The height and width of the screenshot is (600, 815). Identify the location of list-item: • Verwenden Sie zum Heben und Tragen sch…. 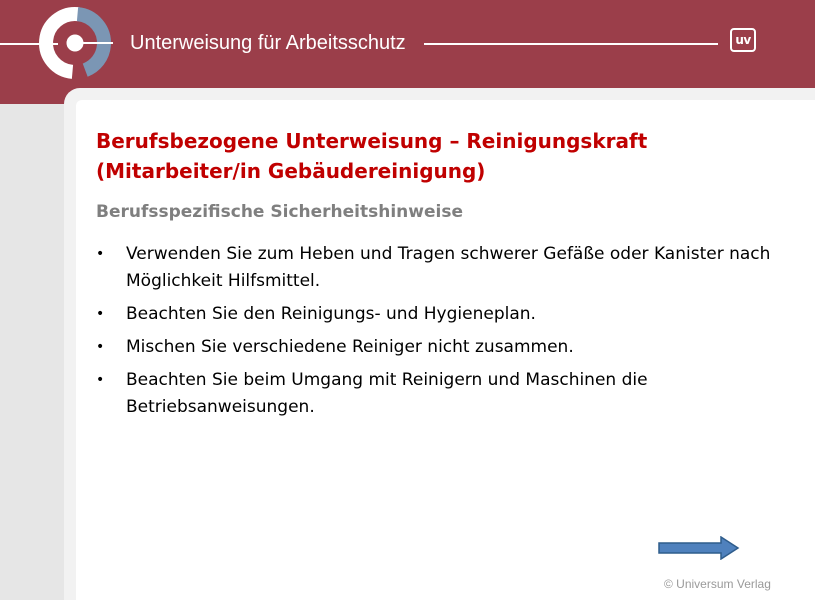
(446, 268).